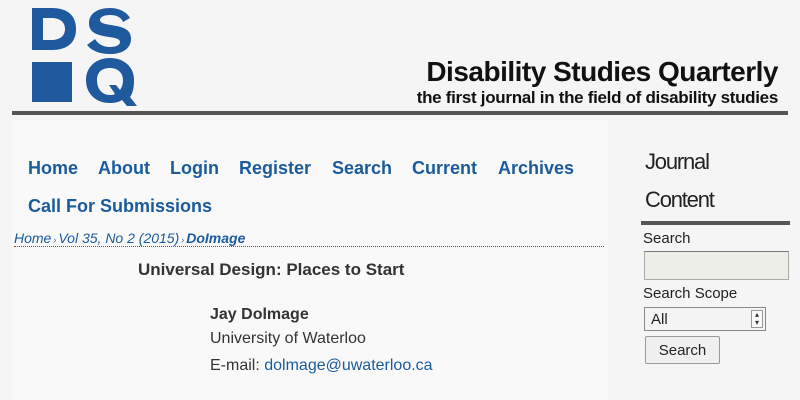 Image resolution: width=800 pixels, height=400 pixels. What do you see at coordinates (682, 350) in the screenshot?
I see `search-button: Search` at bounding box center [682, 350].